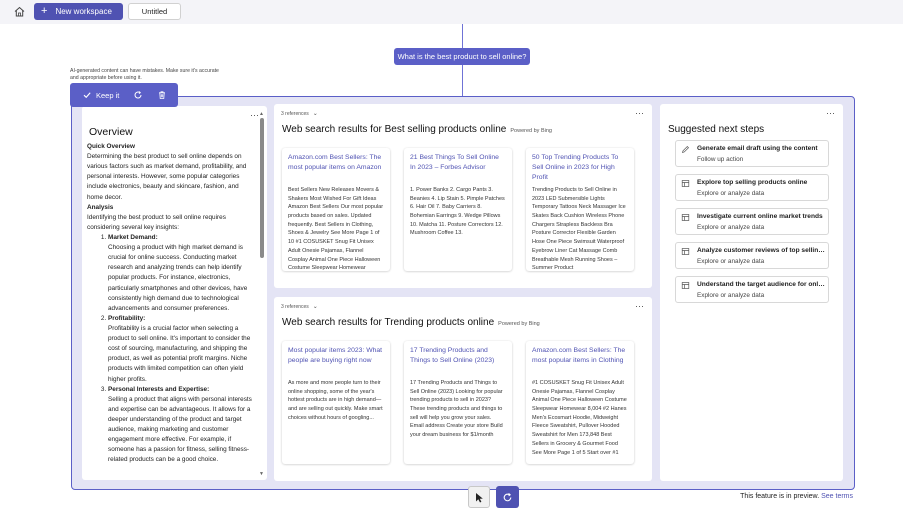 This screenshot has width=903, height=516. Describe the element at coordinates (44, 11) in the screenshot. I see `plus-icon: +` at that location.